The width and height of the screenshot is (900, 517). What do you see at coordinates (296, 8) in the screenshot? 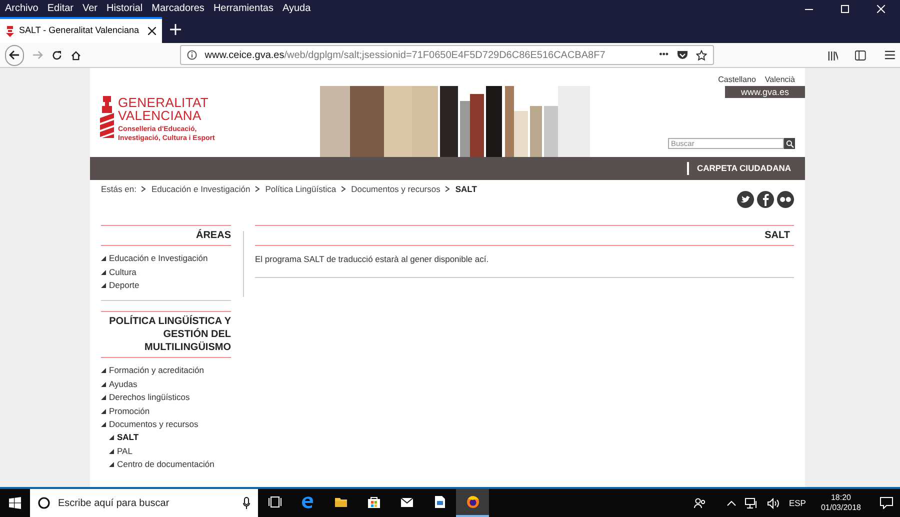
I see `menu-item: Ayuda` at bounding box center [296, 8].